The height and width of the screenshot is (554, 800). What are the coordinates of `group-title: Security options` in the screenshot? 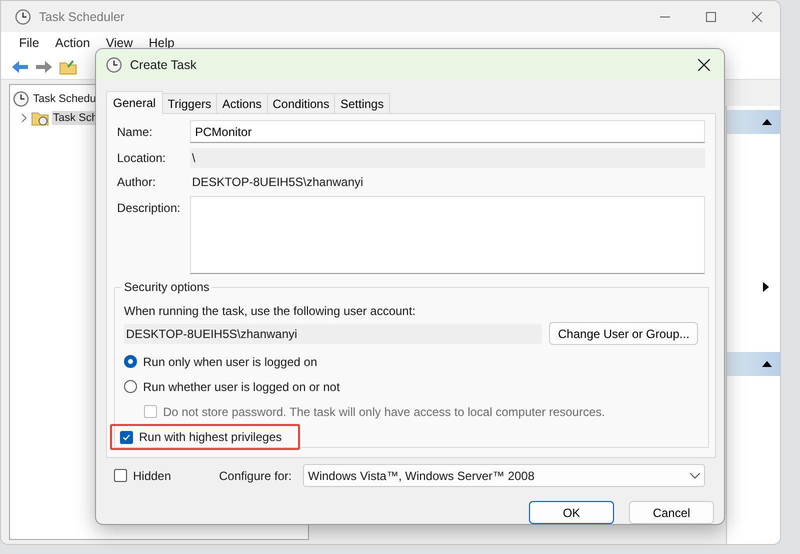 It's located at (166, 287).